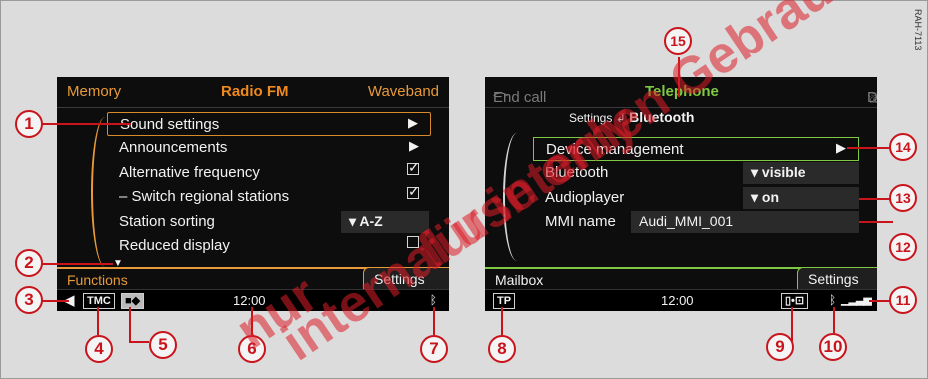 The height and width of the screenshot is (379, 928). What do you see at coordinates (502, 349) in the screenshot?
I see `callout-8: 8` at bounding box center [502, 349].